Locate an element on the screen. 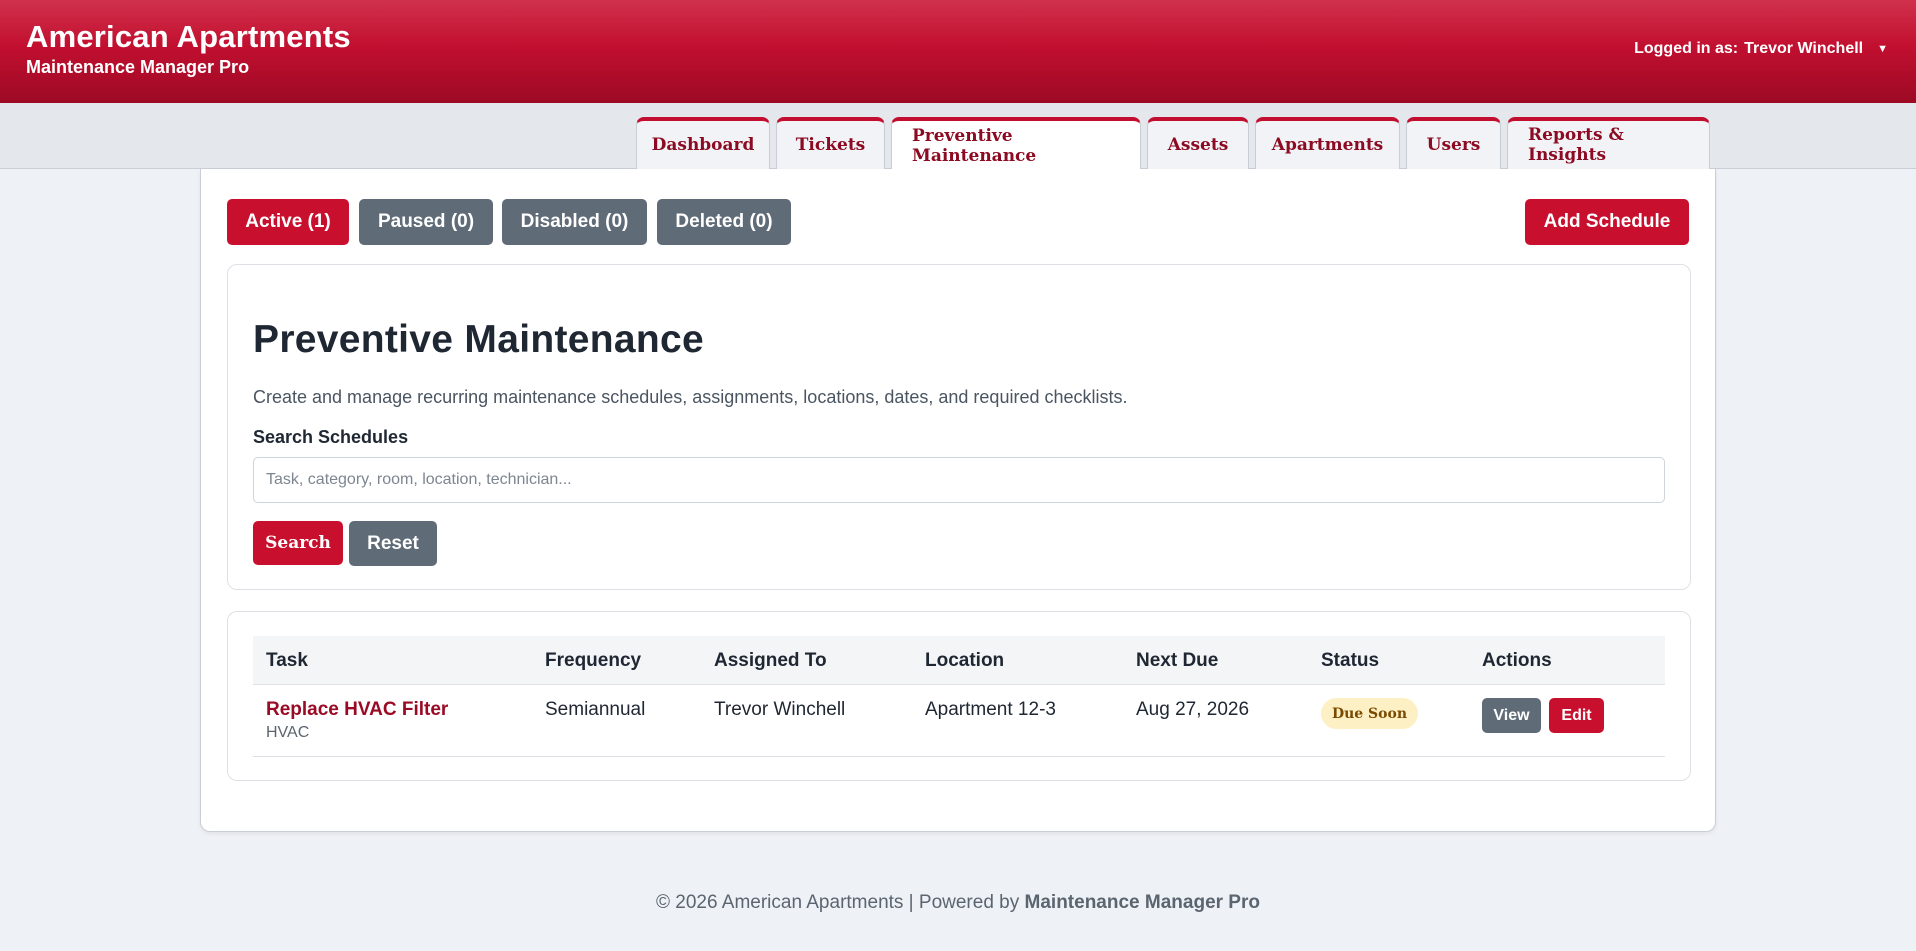  column-header-actions: Actions is located at coordinates (1517, 660).